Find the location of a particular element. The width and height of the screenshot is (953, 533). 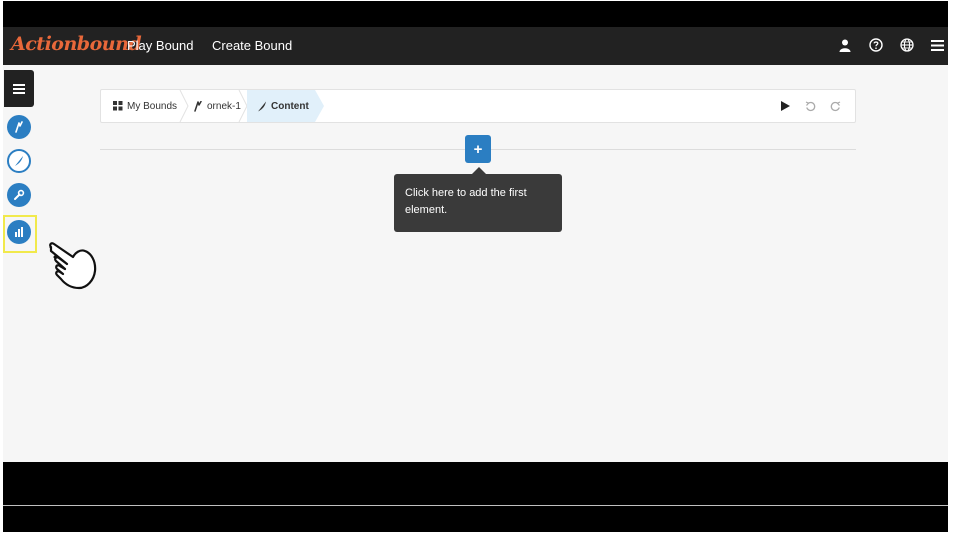

grid-icon is located at coordinates (118, 106).